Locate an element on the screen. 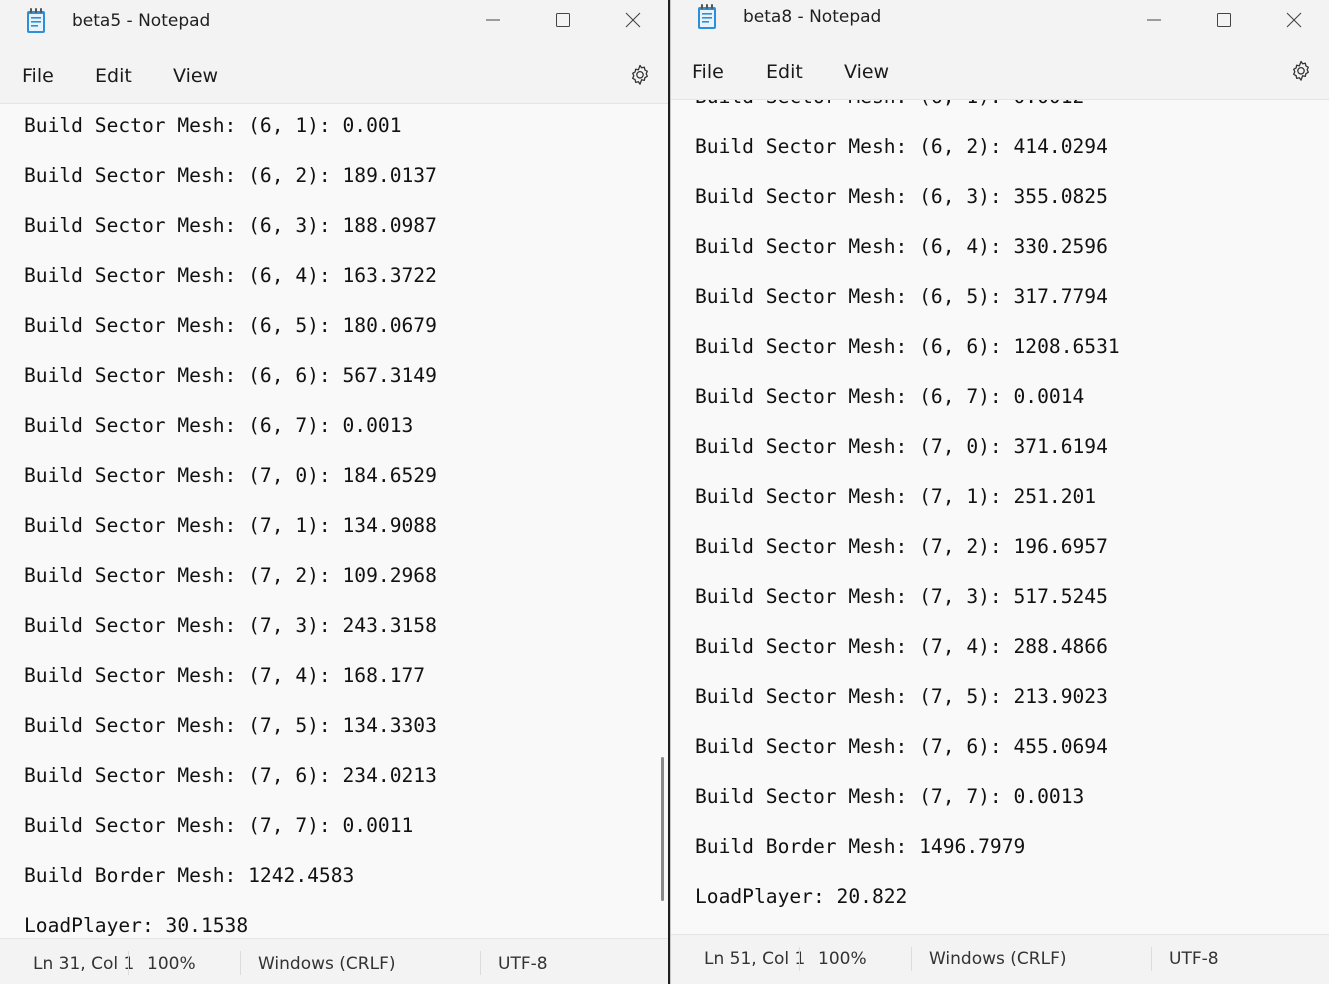 The width and height of the screenshot is (1329, 984). text-line: Build Sector Mesh: (7, 1): 251.201 is located at coordinates (896, 496).